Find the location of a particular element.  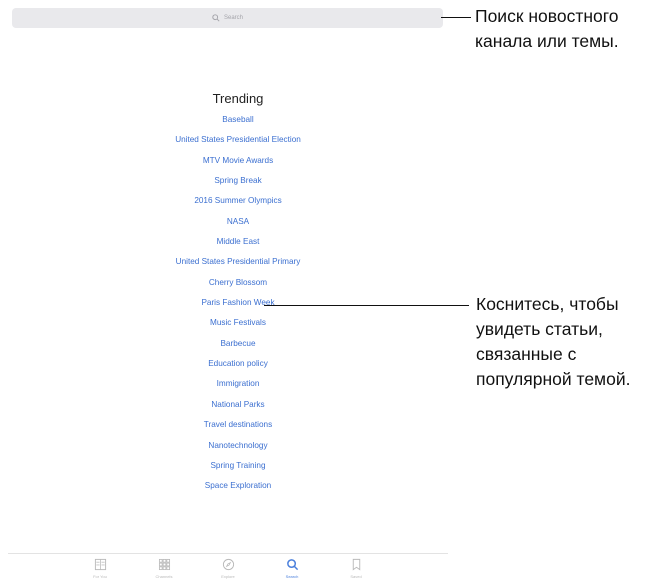

trending-topic-link: MTV Movie Awards is located at coordinates (238, 161).